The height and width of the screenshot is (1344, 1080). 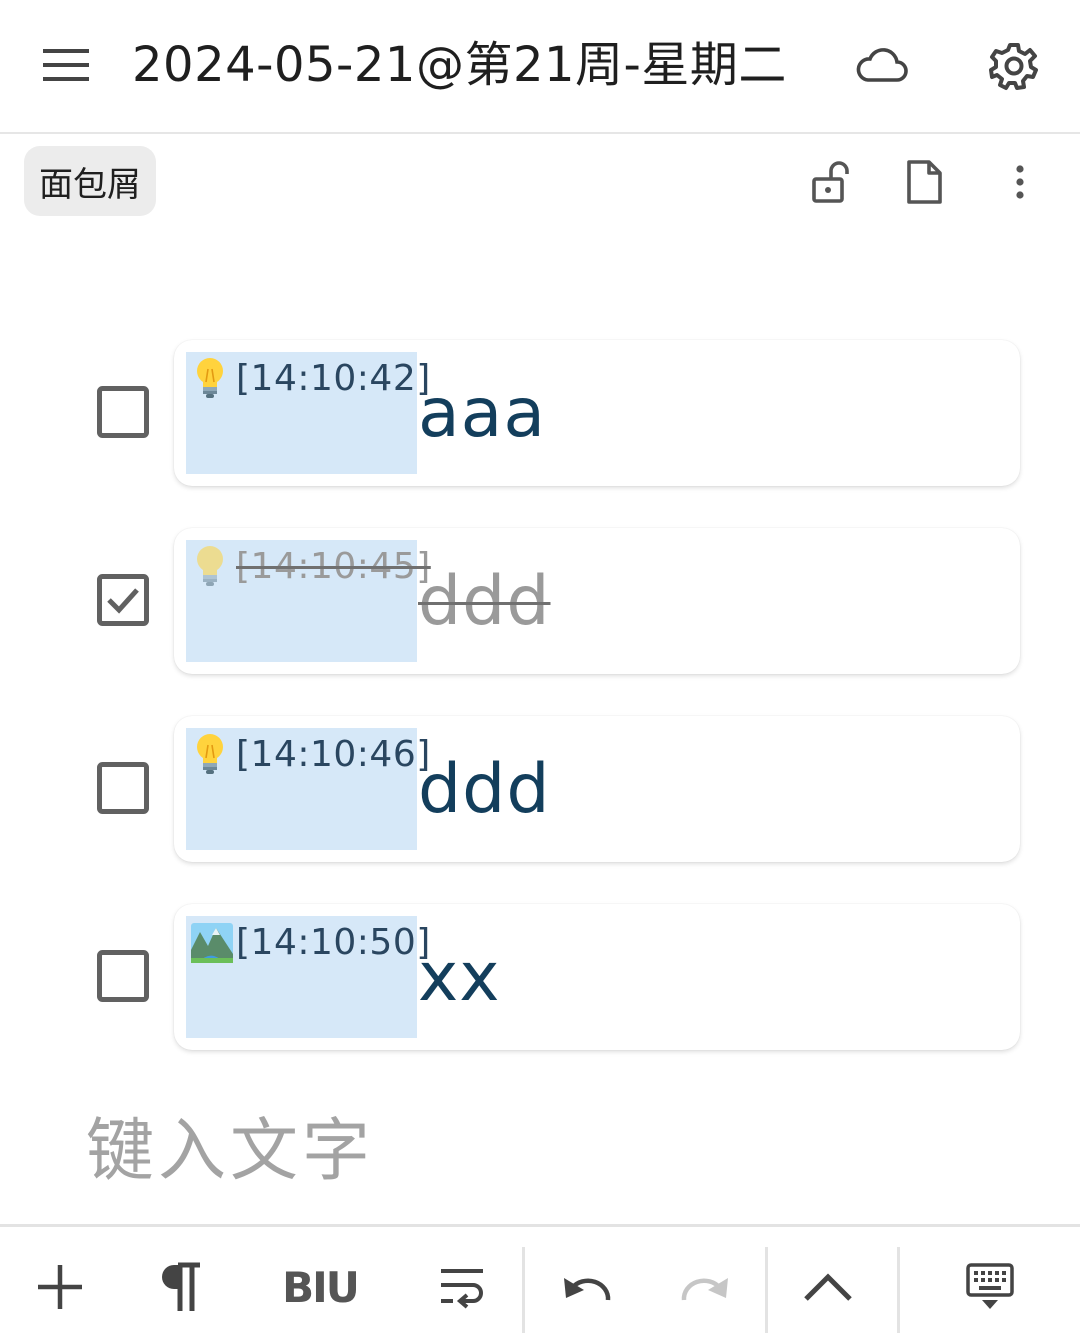 What do you see at coordinates (482, 414) in the screenshot?
I see `todo-text: aaa` at bounding box center [482, 414].